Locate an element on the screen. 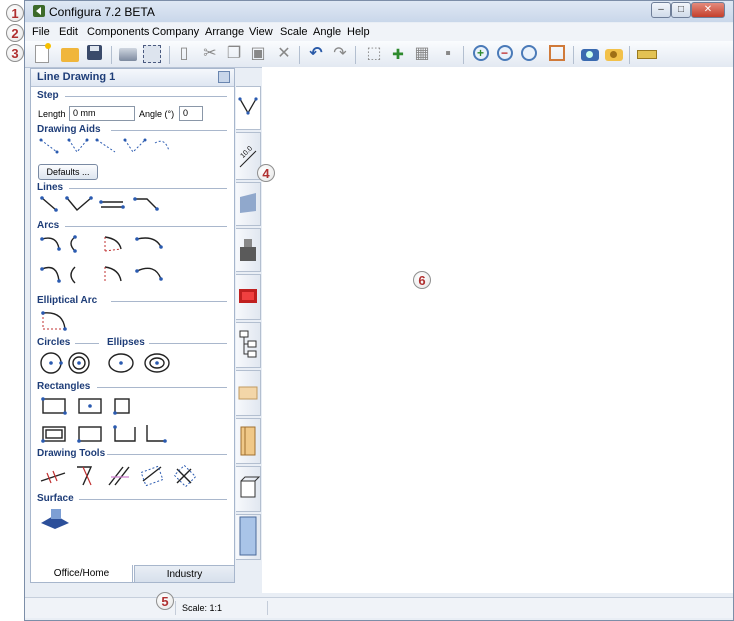  new-page-icon: ▯ is located at coordinates (184, 54).